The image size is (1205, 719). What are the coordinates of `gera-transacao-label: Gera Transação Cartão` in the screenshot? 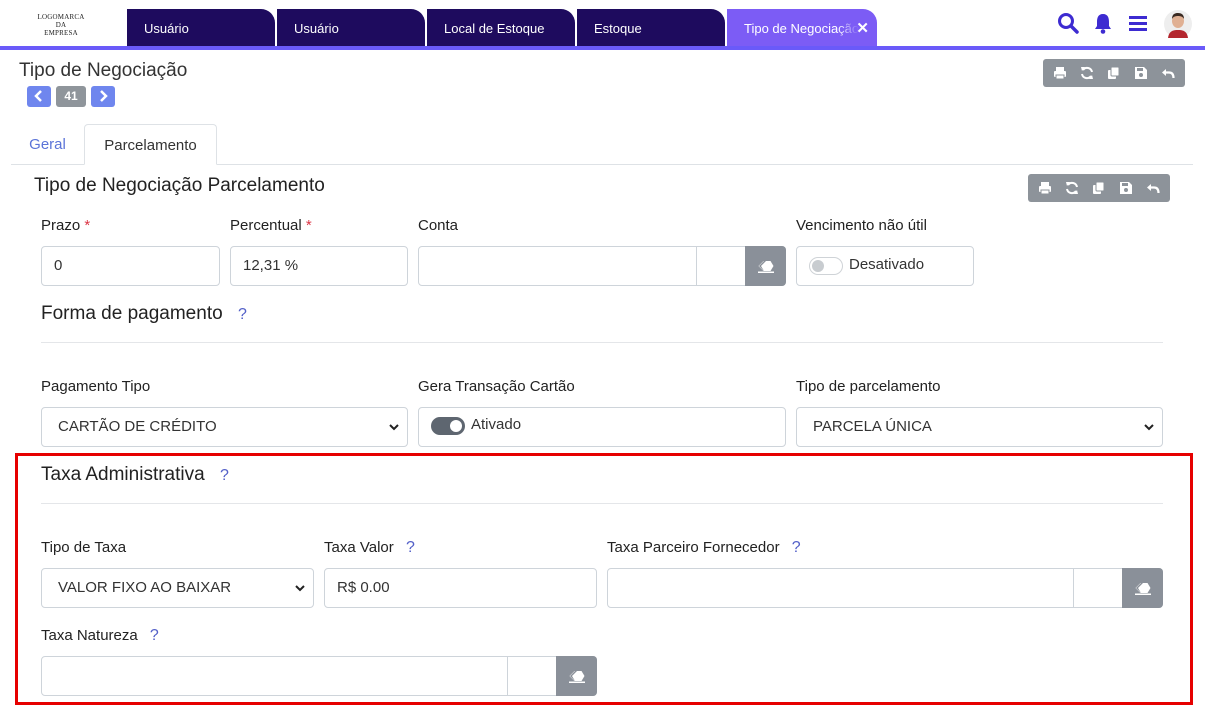 It's located at (496, 386).